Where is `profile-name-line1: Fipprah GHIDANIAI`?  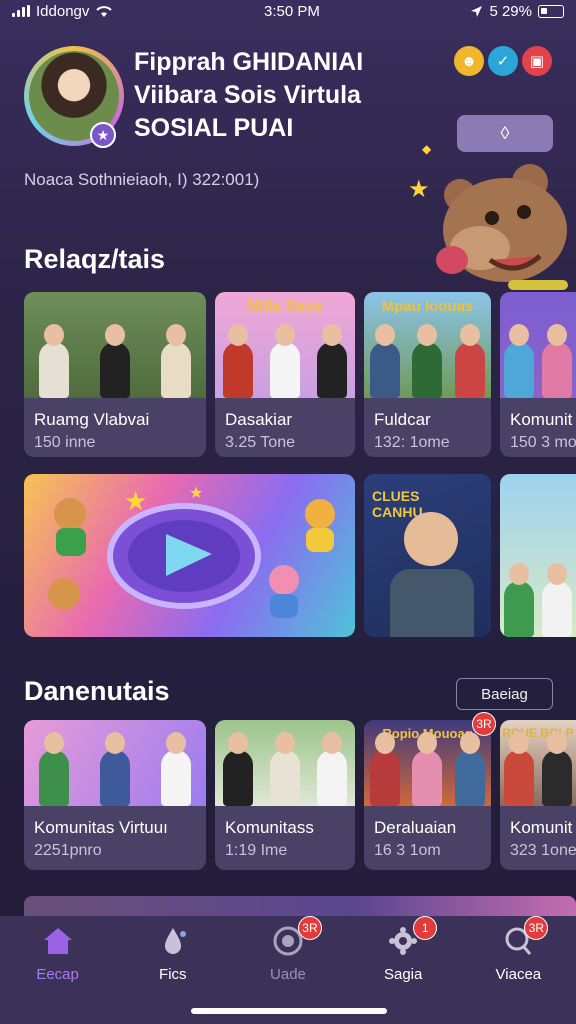 profile-name-line1: Fipprah GHIDANIAI is located at coordinates (249, 62).